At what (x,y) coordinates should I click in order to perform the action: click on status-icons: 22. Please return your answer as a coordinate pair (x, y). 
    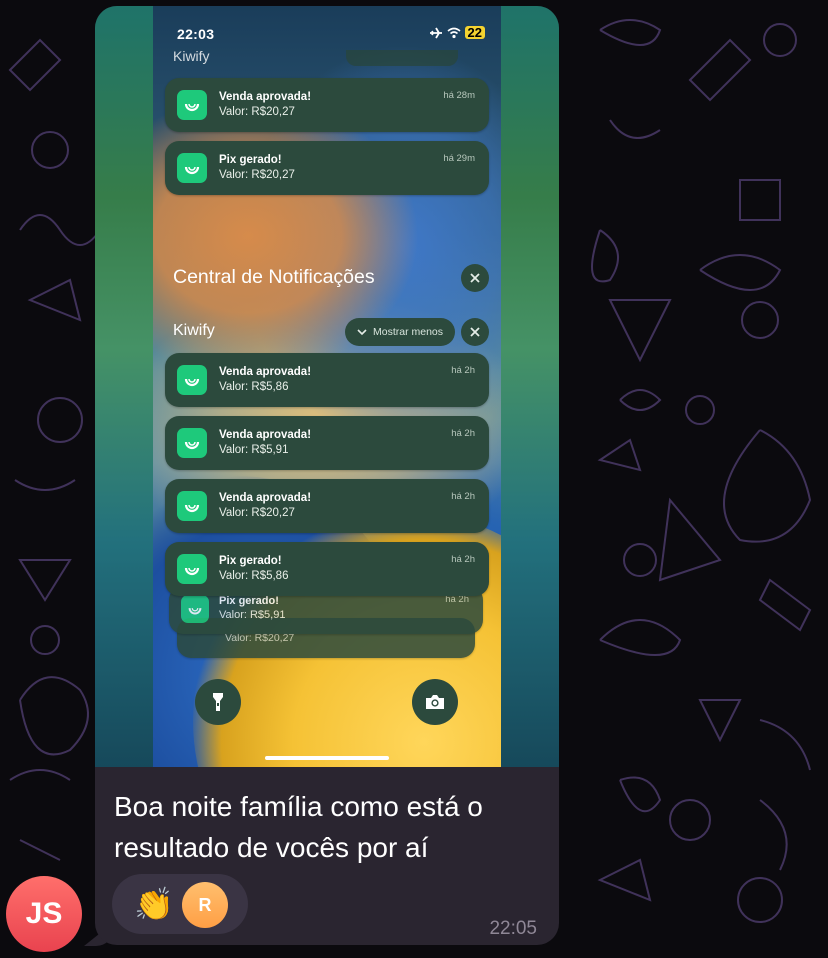
    Looking at the image, I should click on (457, 32).